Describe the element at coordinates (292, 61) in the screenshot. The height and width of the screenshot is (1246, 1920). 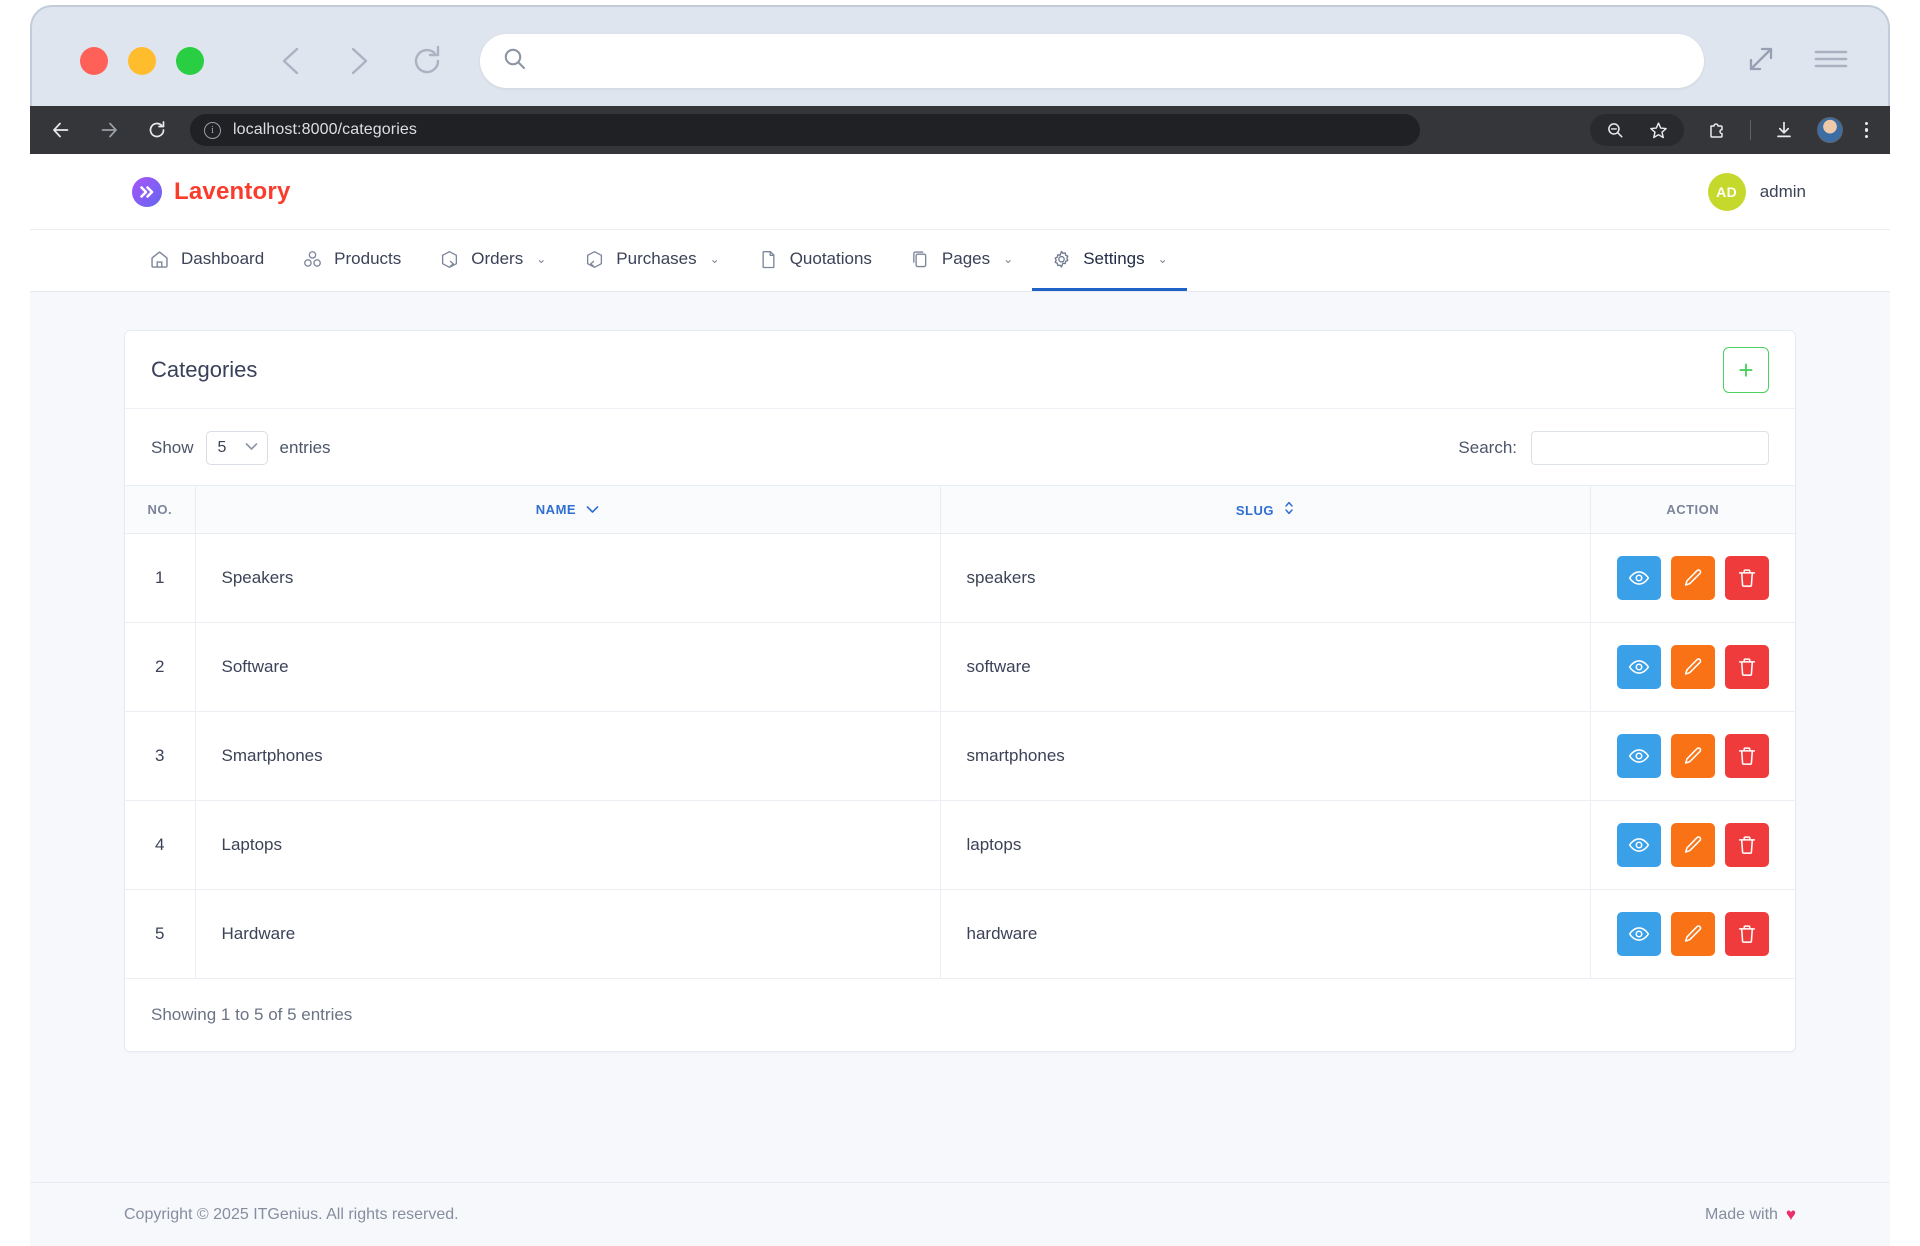
I see `window-back-icon` at that location.